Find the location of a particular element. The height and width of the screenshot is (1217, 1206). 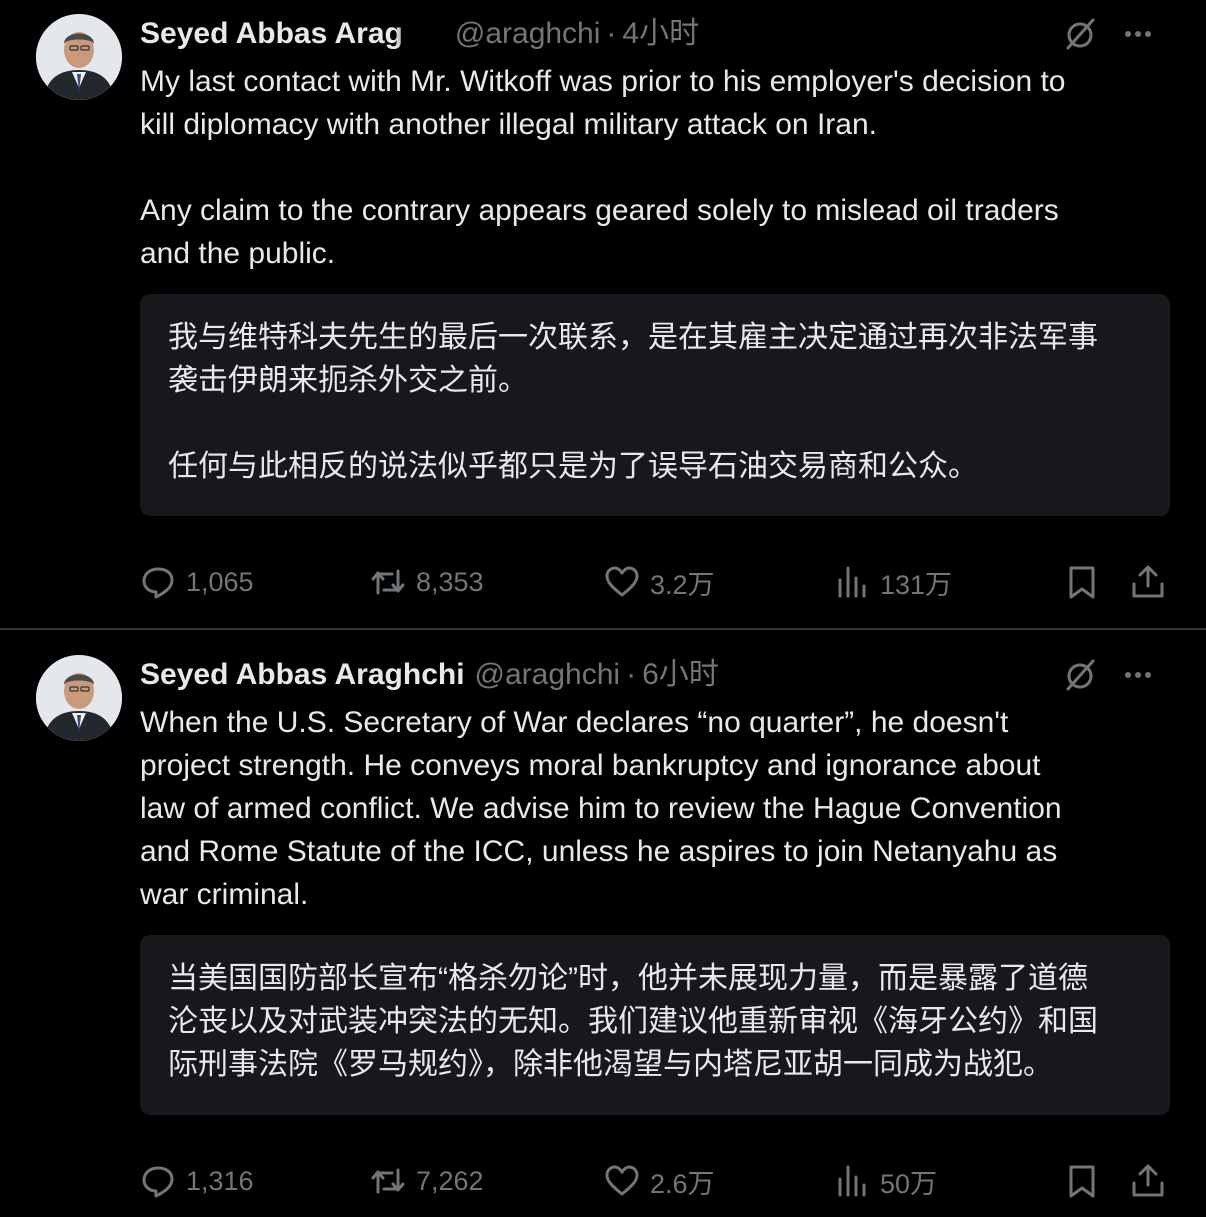

tweet-header: Seyed Abbas Araghchi @araghchi · 6小时 is located at coordinates (658, 675).